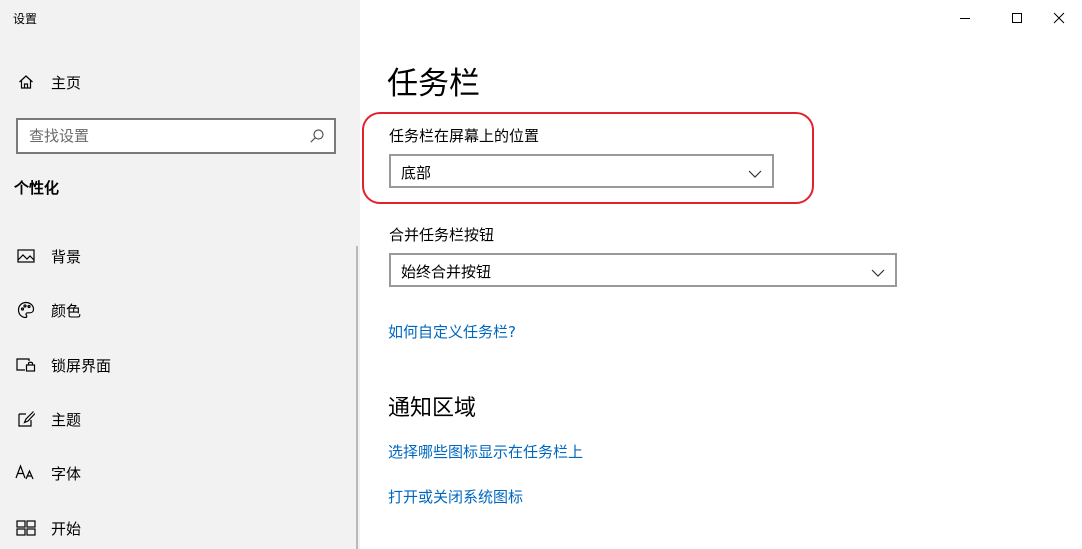  I want to click on minimize-icon, so click(965, 18).